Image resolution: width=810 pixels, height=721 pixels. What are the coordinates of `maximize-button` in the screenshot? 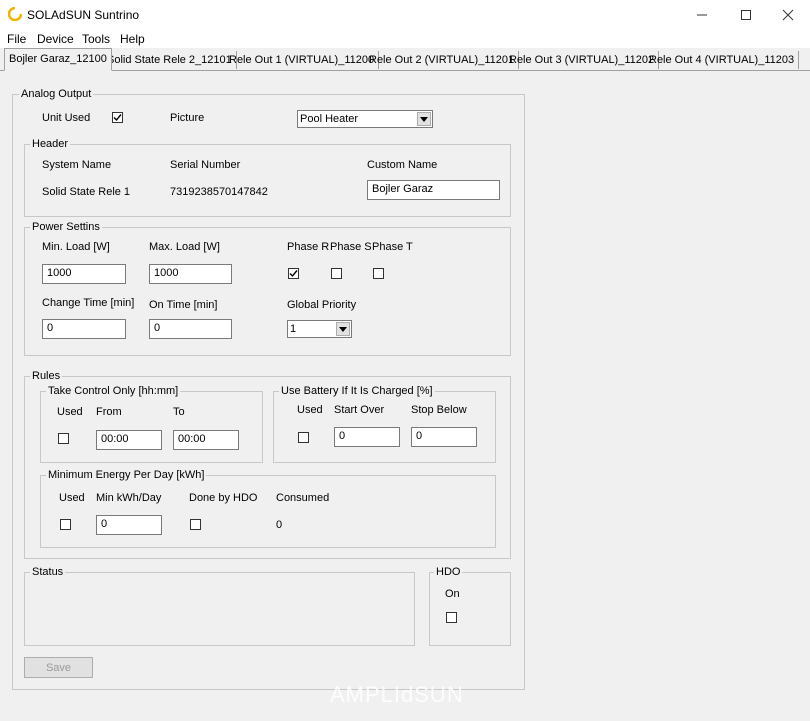 It's located at (746, 15).